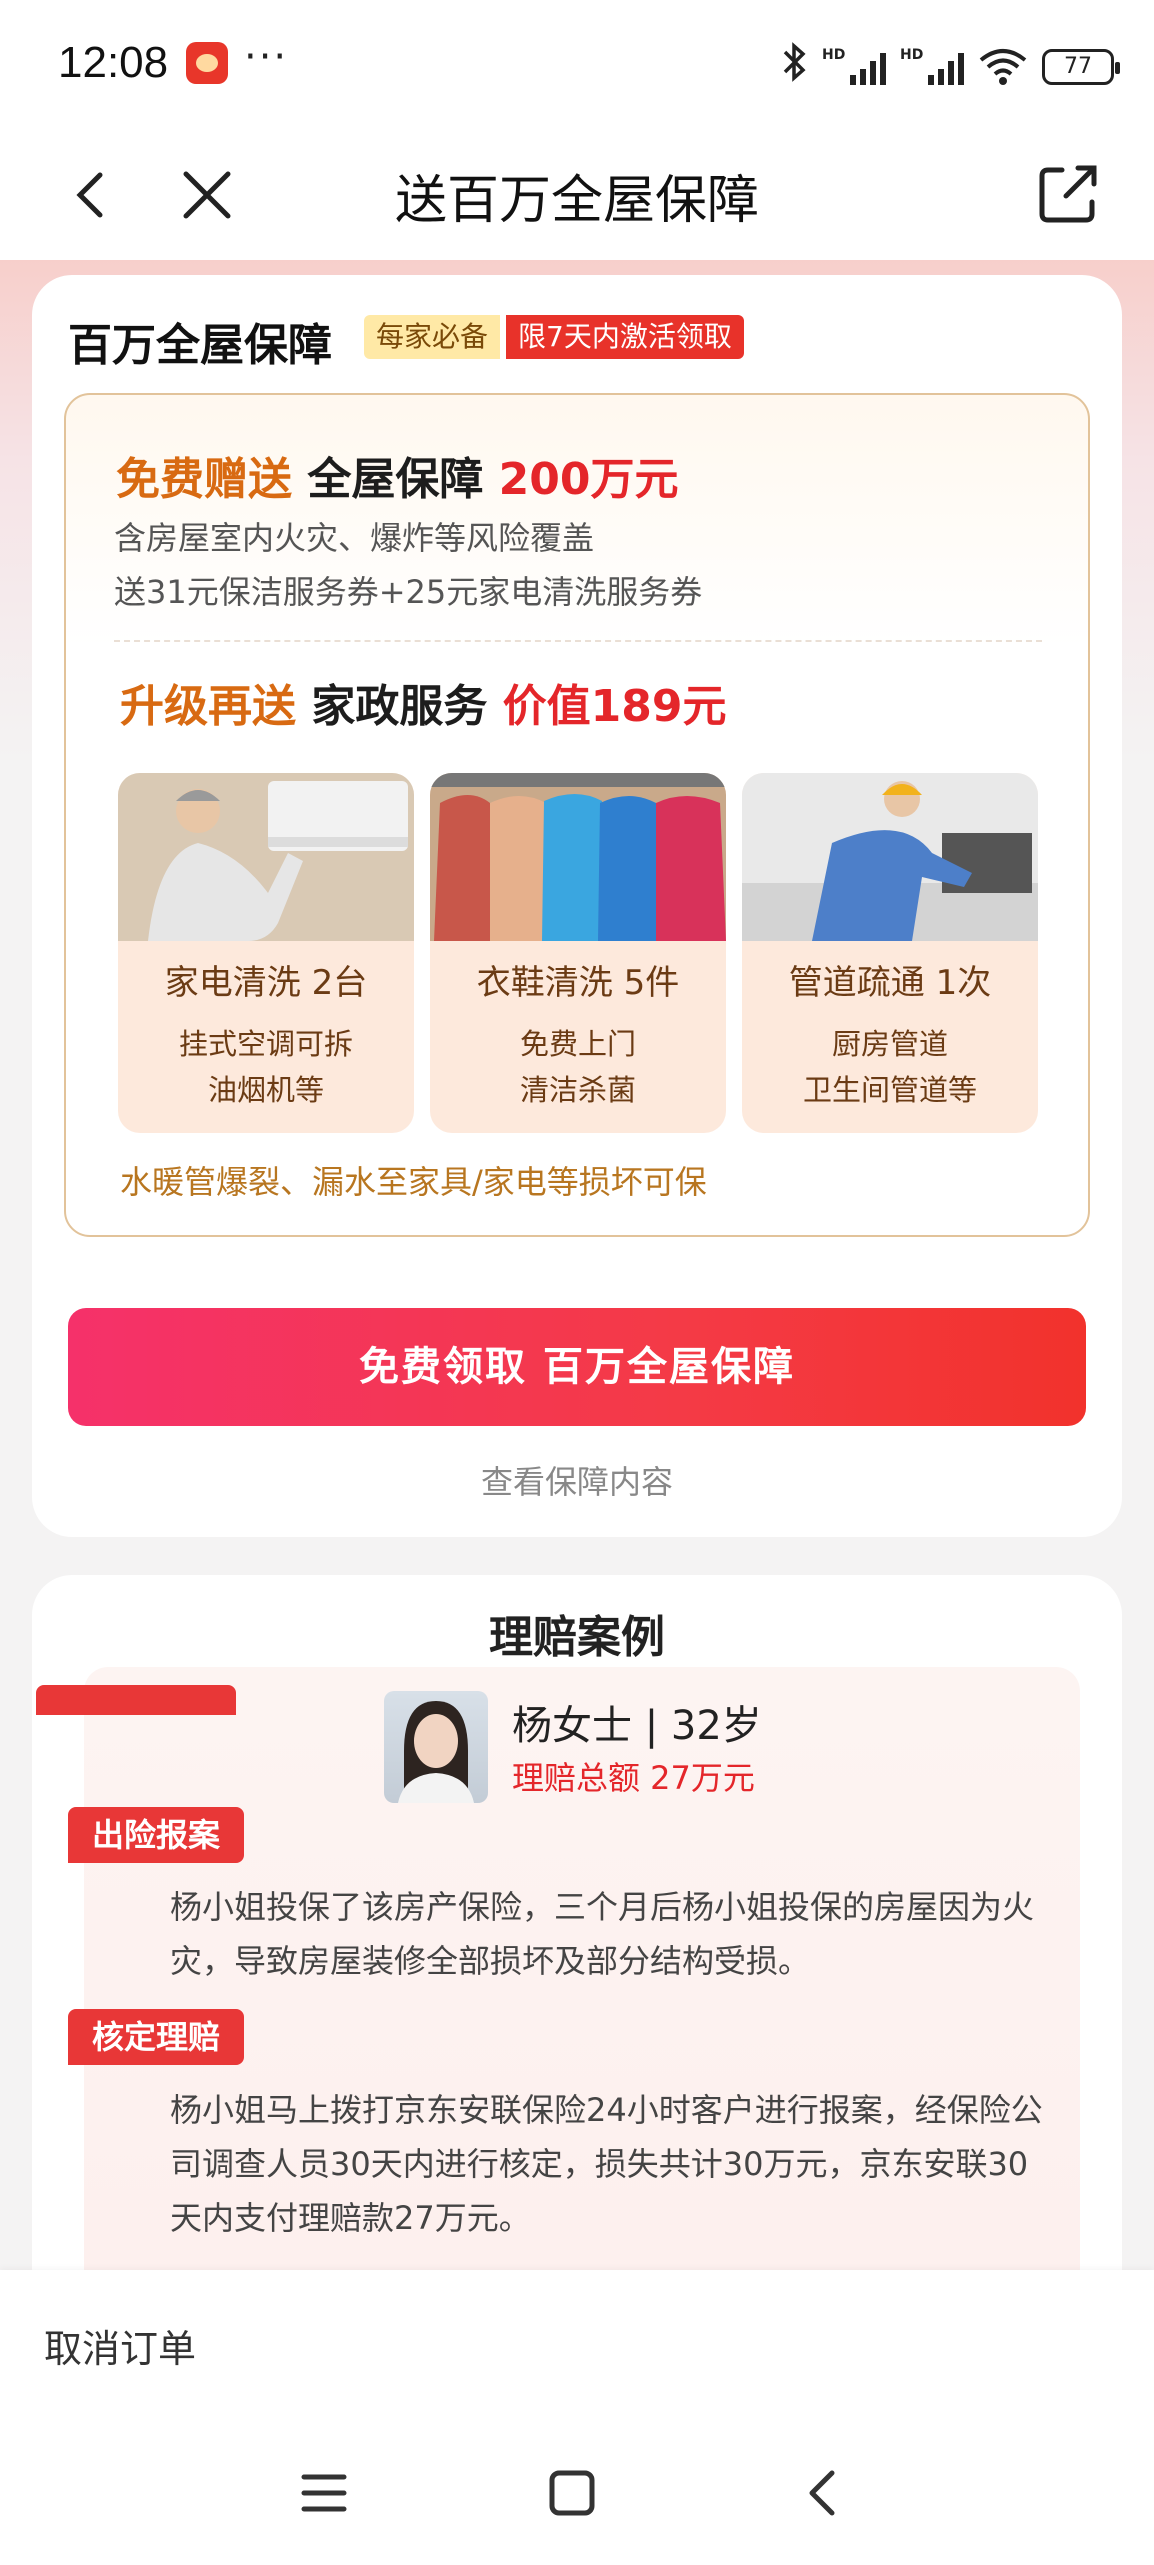 The image size is (1154, 2565). I want to click on service-desc: 油烟机等, so click(265, 1090).